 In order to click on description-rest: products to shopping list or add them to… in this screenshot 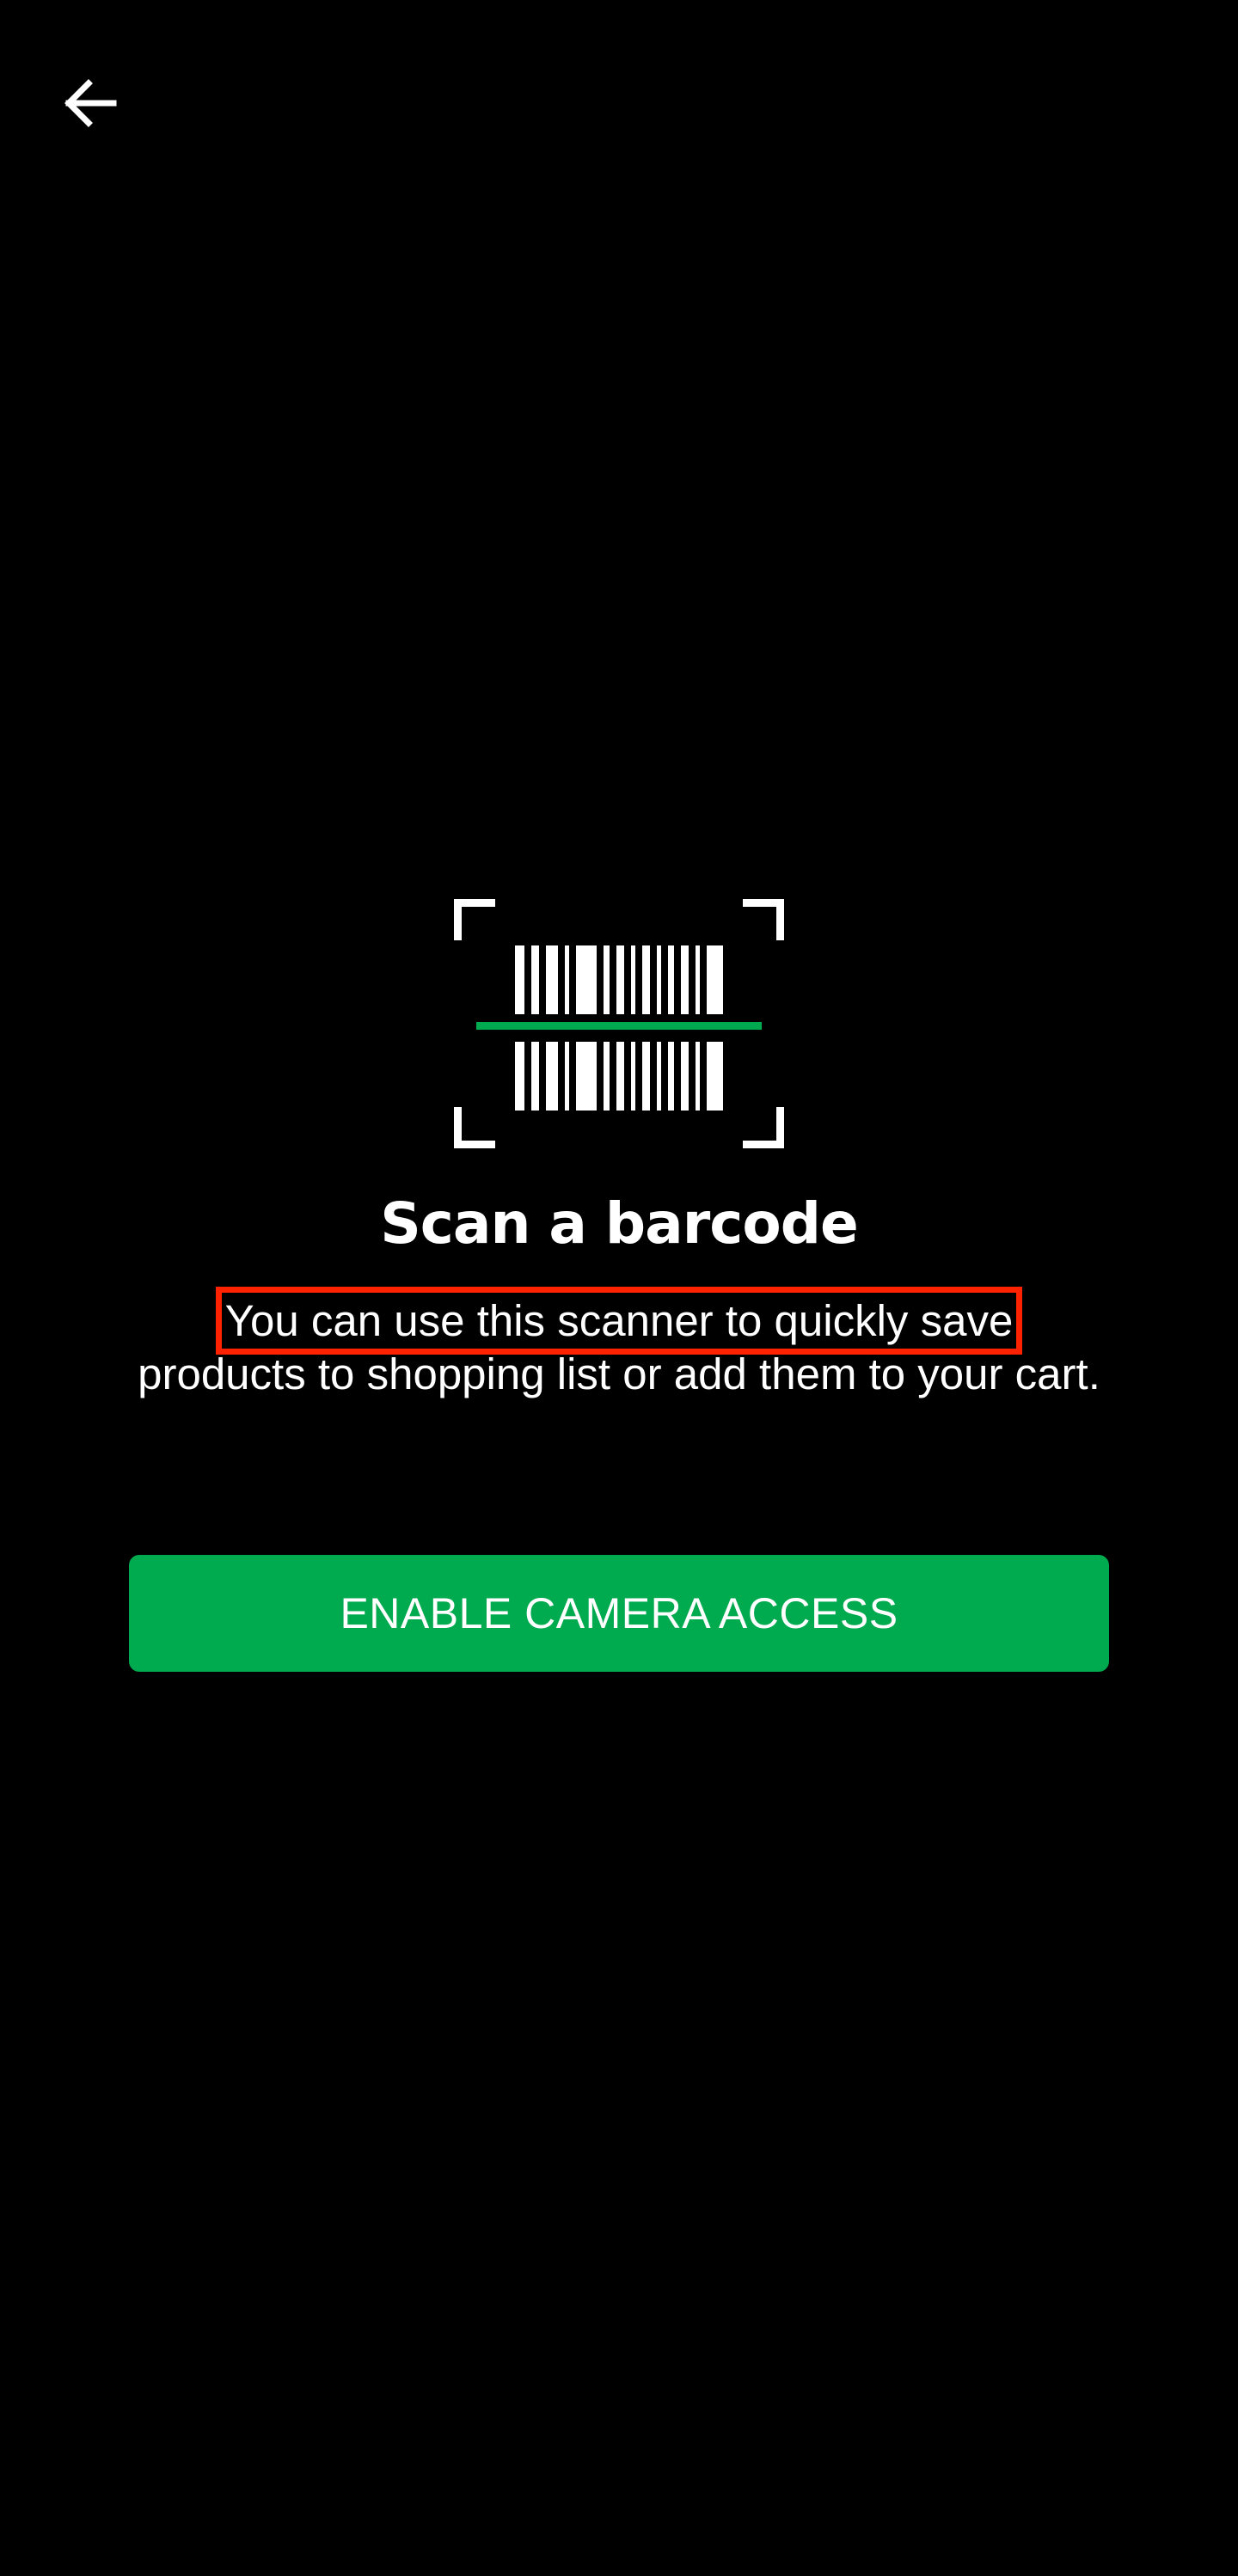, I will do `click(619, 1373)`.